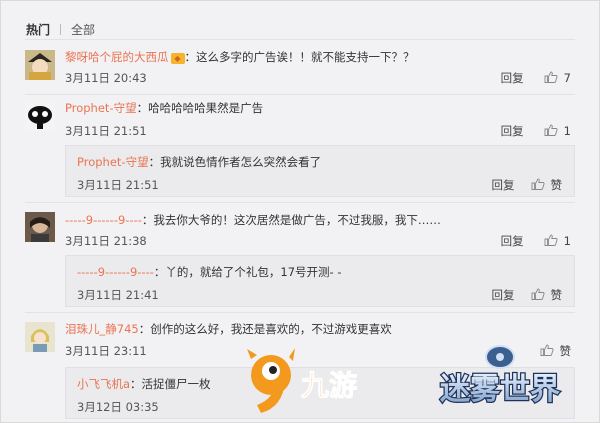 This screenshot has width=600, height=423. I want to click on comment-tabs: 热门 全部, so click(60, 29).